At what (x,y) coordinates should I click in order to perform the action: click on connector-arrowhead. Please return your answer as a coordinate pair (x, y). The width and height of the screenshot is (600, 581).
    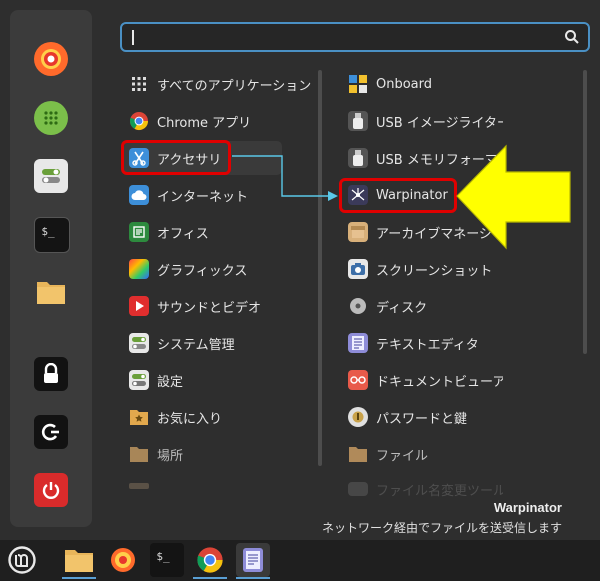
    Looking at the image, I should click on (333, 196).